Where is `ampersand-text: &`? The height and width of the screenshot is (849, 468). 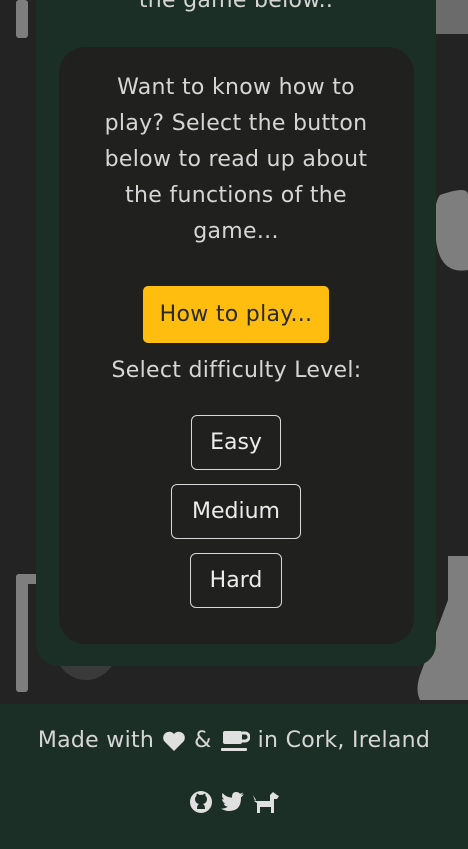
ampersand-text: & is located at coordinates (203, 740).